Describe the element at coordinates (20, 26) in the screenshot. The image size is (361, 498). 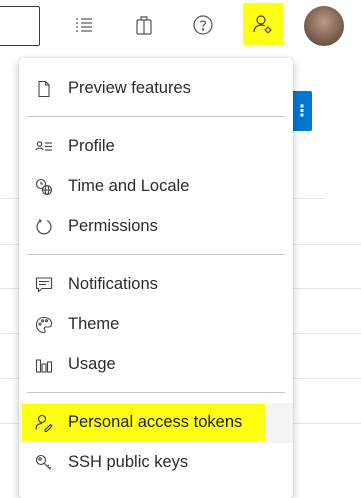
I see `search-input` at that location.